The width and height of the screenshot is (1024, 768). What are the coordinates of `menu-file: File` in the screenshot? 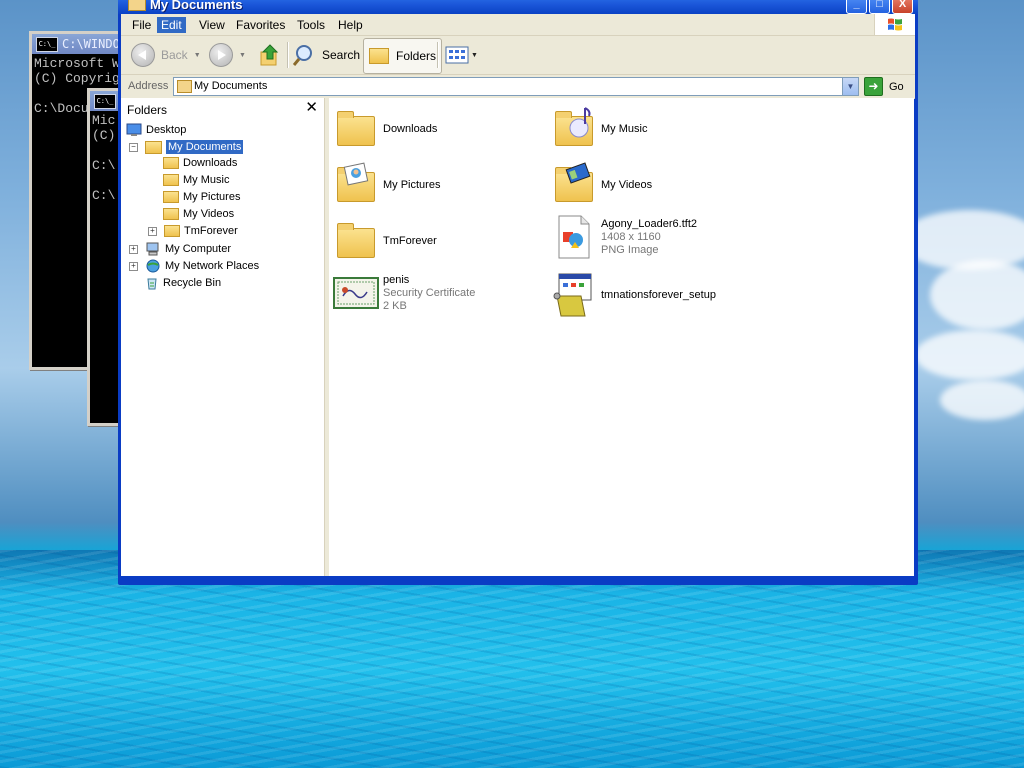 It's located at (141, 25).